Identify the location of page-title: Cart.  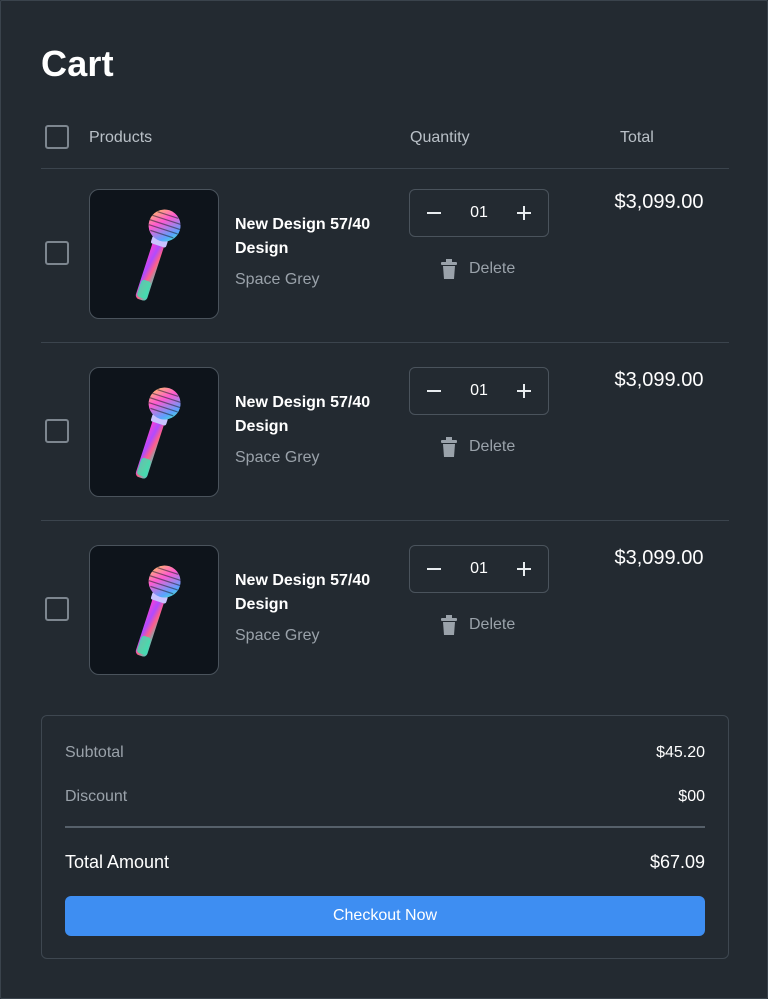
(77, 63).